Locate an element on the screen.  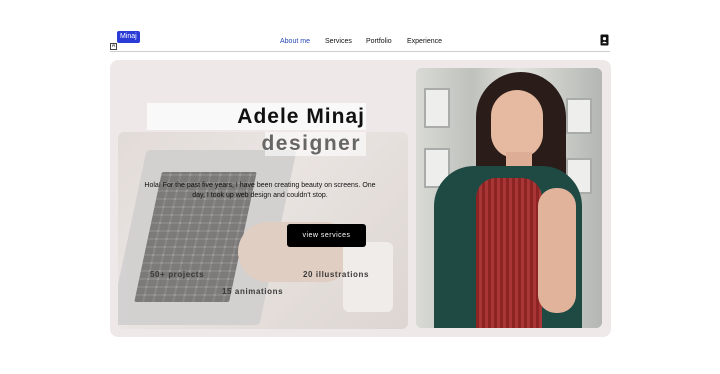
main-nav: About me Services Portfolio Experience is located at coordinates (360, 41).